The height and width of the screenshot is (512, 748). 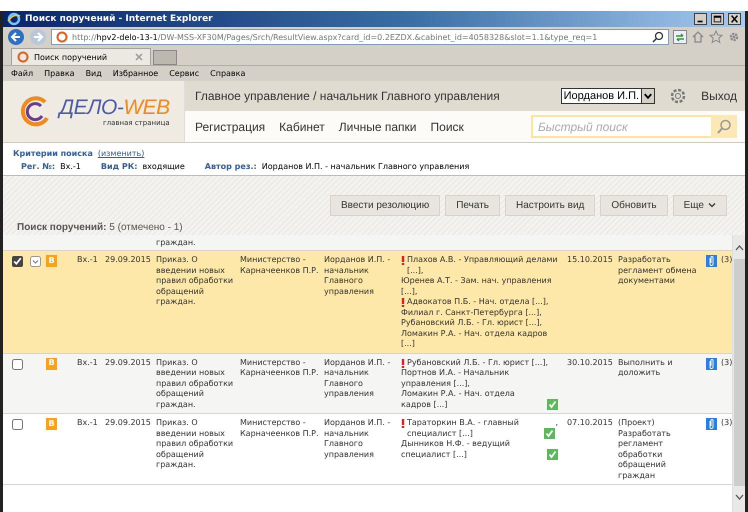 I want to click on scroll-up-icon, so click(x=739, y=248).